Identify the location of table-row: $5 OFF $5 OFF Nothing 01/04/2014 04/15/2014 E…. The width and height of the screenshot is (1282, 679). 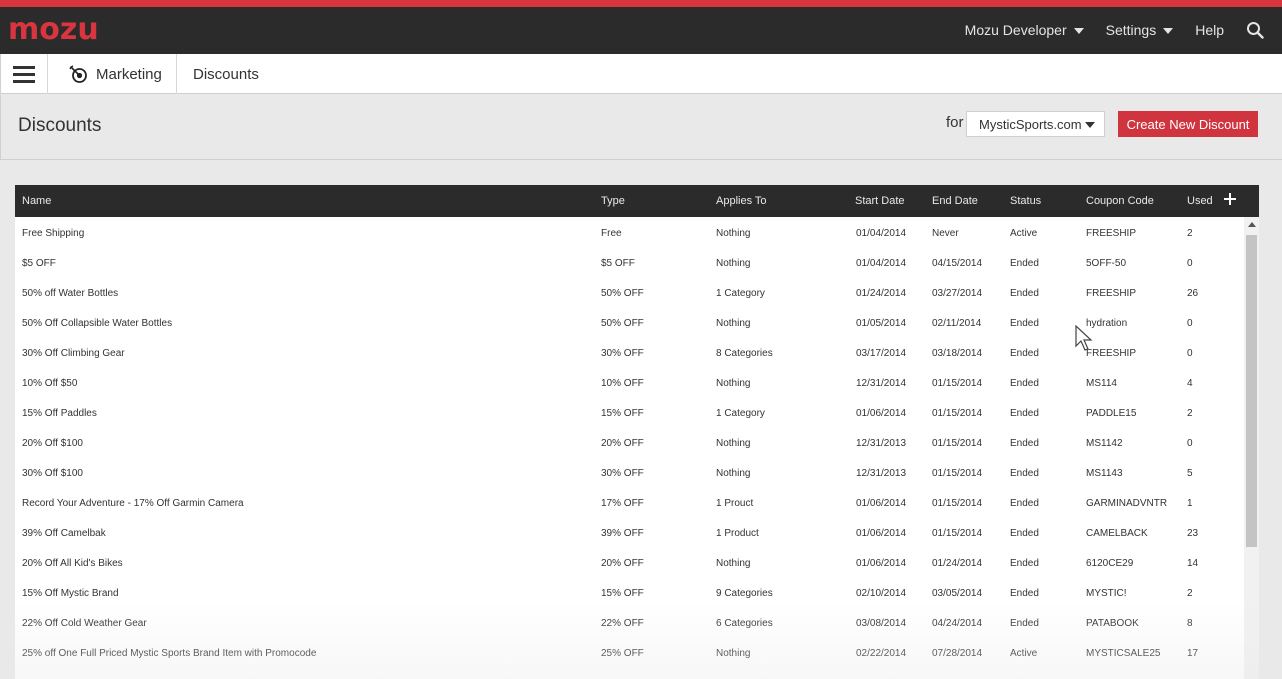
(629, 262).